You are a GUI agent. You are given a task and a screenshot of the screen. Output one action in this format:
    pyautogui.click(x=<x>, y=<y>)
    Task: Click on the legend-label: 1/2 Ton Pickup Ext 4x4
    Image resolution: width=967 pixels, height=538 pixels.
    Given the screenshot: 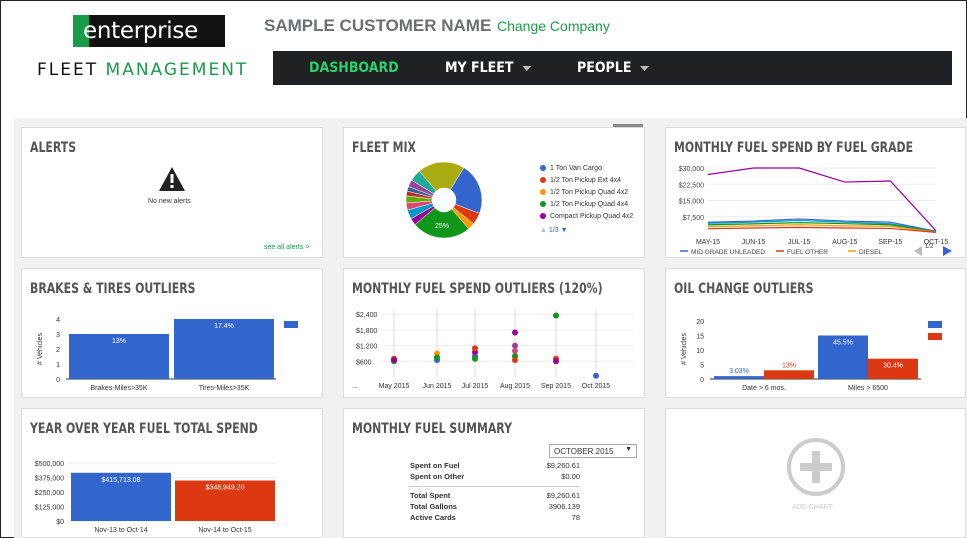 What is the action you would take?
    pyautogui.click(x=586, y=180)
    